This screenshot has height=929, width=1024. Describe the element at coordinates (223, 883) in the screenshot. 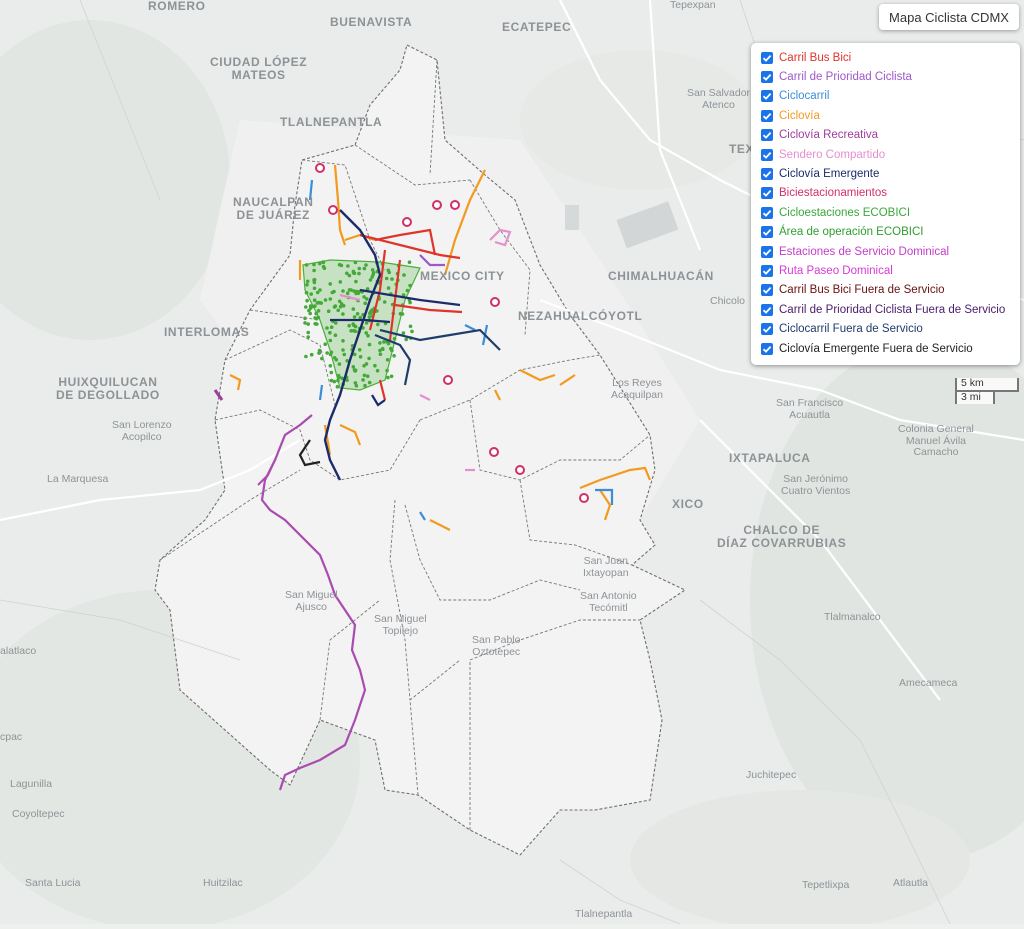

I see `place-label: Huitzilac` at that location.